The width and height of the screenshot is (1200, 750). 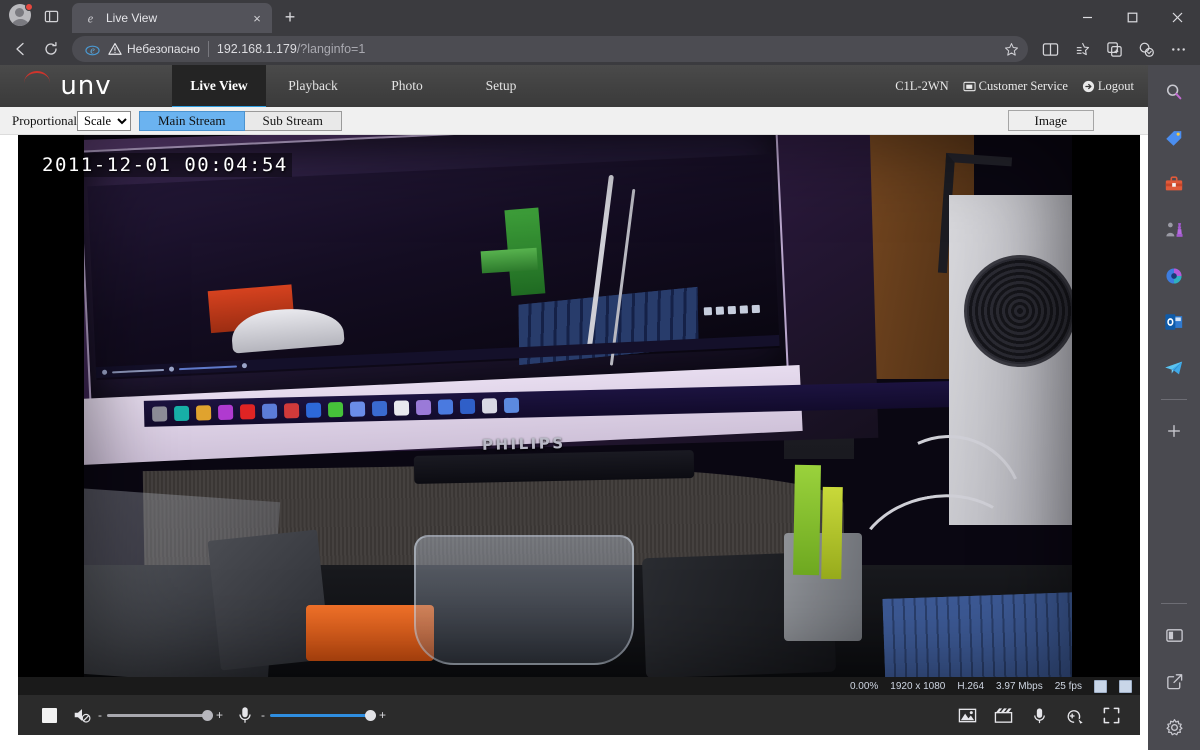 I want to click on tab-search-icon, so click(x=51, y=16).